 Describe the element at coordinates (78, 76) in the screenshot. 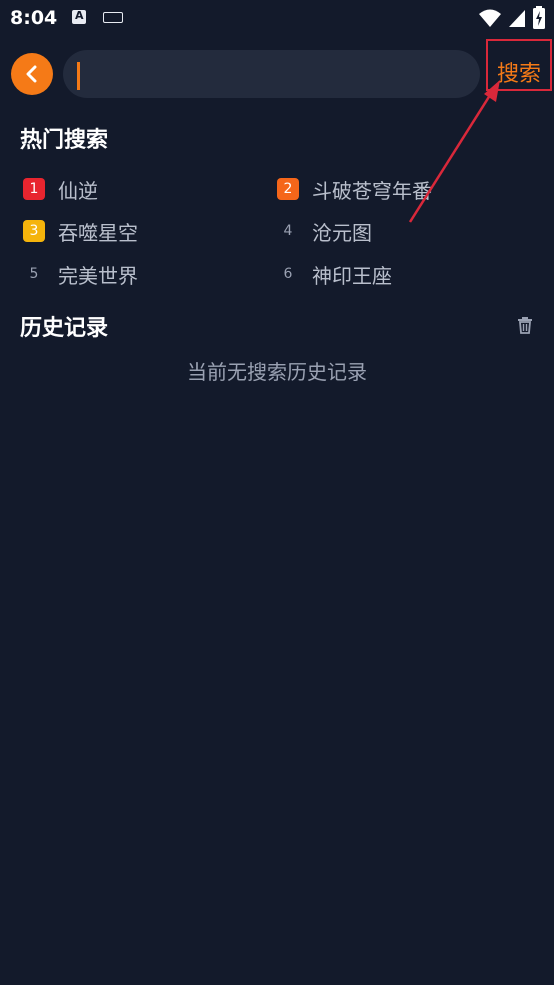

I see `text-caret` at that location.